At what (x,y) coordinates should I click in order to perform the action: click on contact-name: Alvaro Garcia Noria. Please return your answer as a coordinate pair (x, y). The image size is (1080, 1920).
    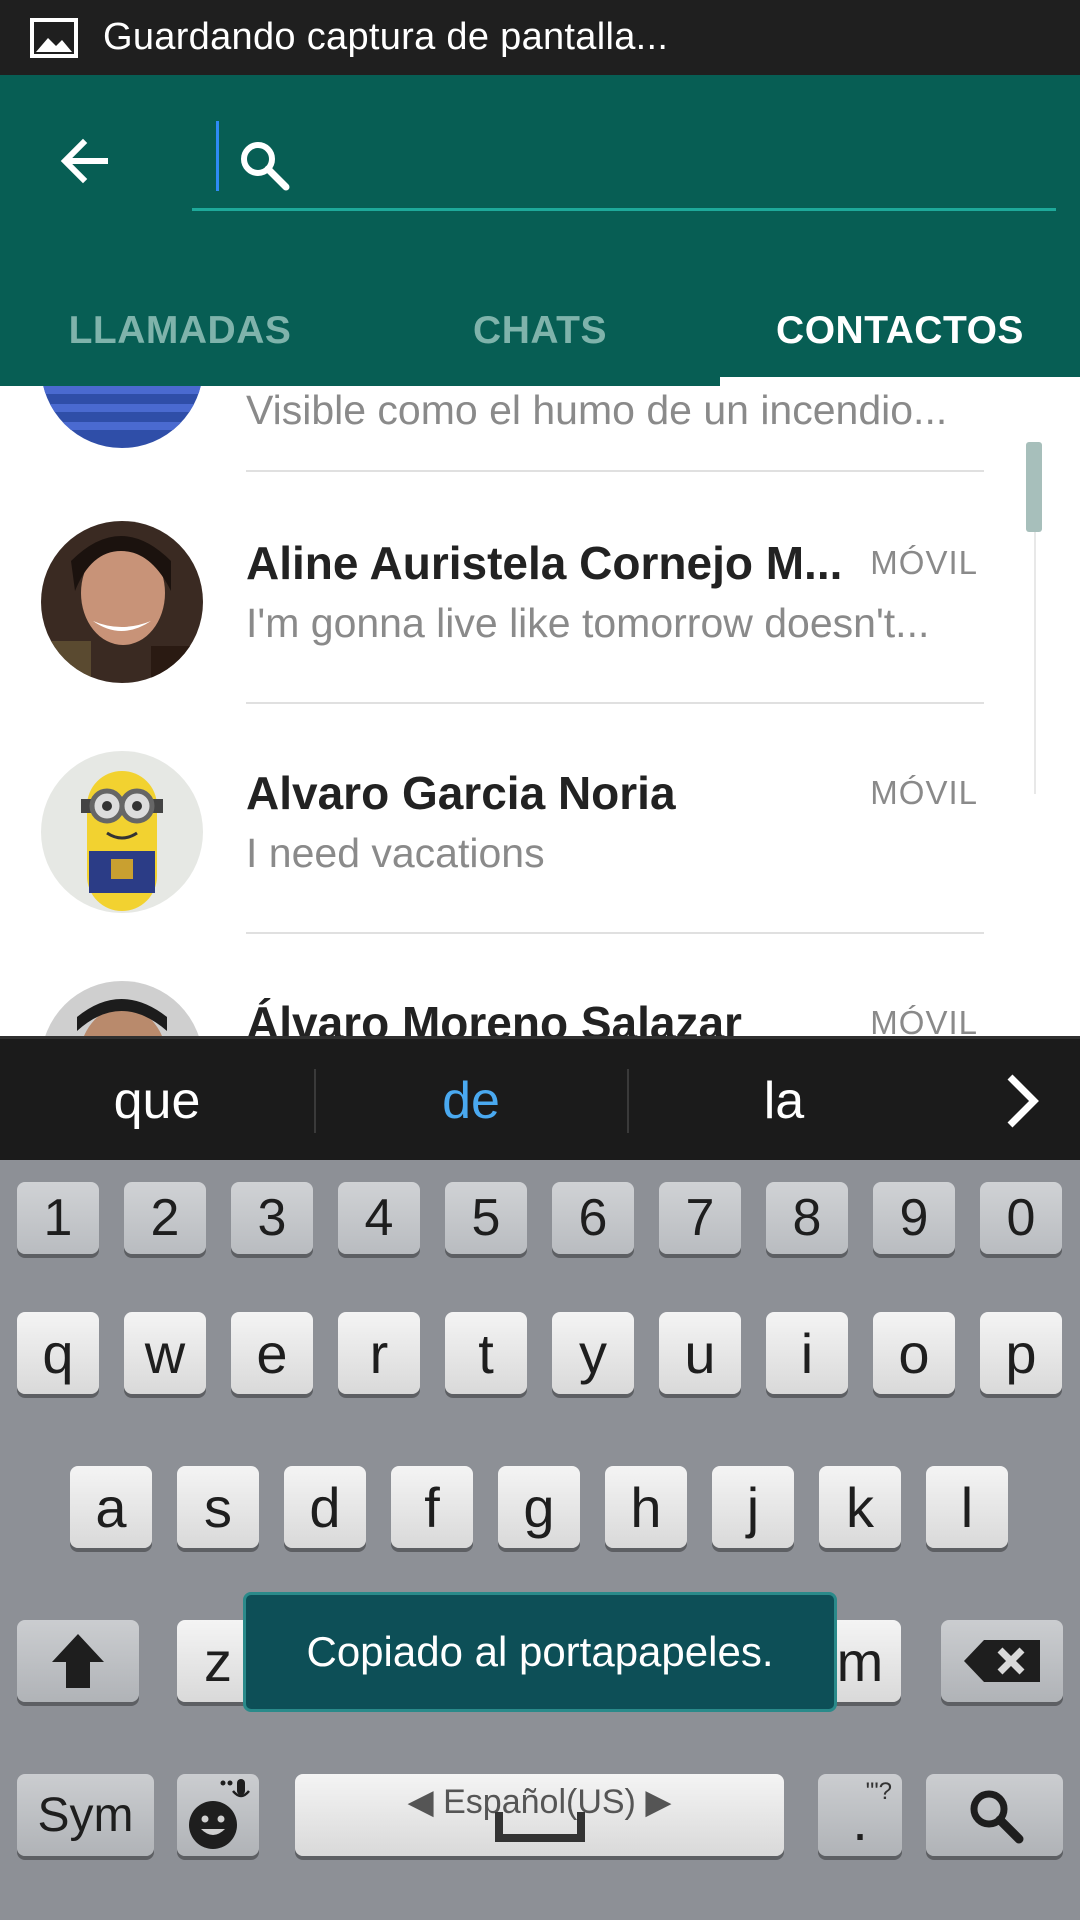
    Looking at the image, I should click on (461, 793).